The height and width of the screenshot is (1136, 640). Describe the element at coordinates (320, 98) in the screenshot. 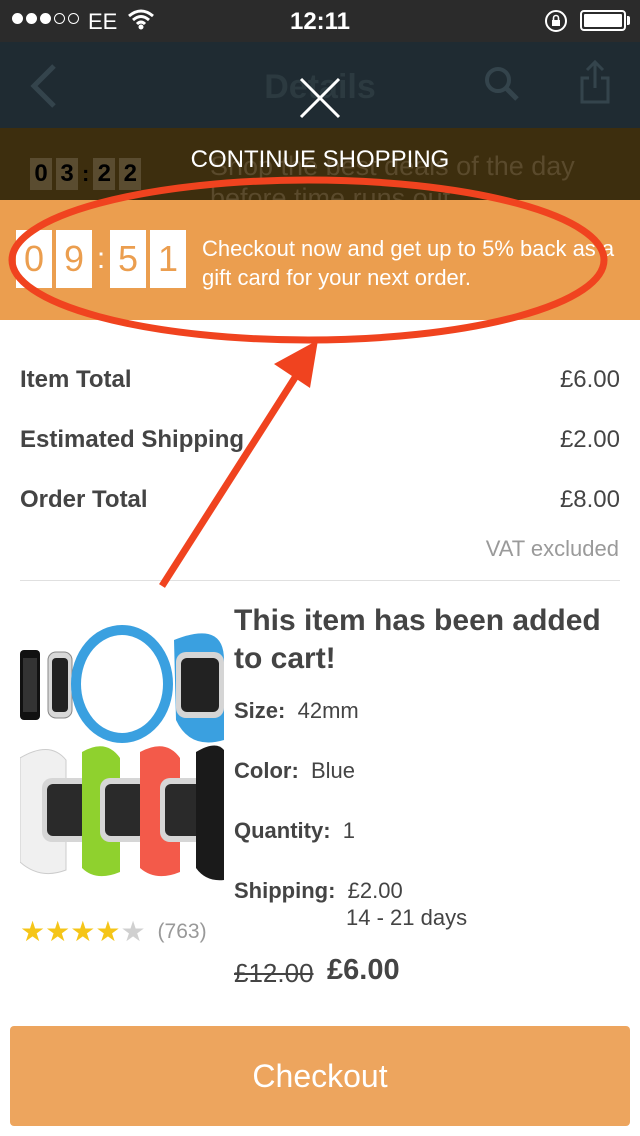

I see `close-icon` at that location.